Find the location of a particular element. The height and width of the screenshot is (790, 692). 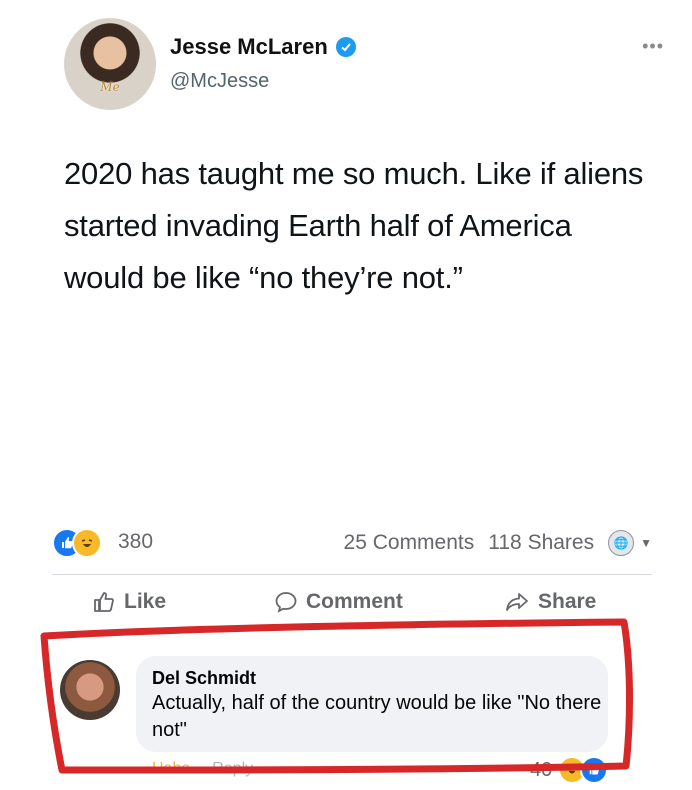

comment-haha-link: Haha is located at coordinates (171, 769).